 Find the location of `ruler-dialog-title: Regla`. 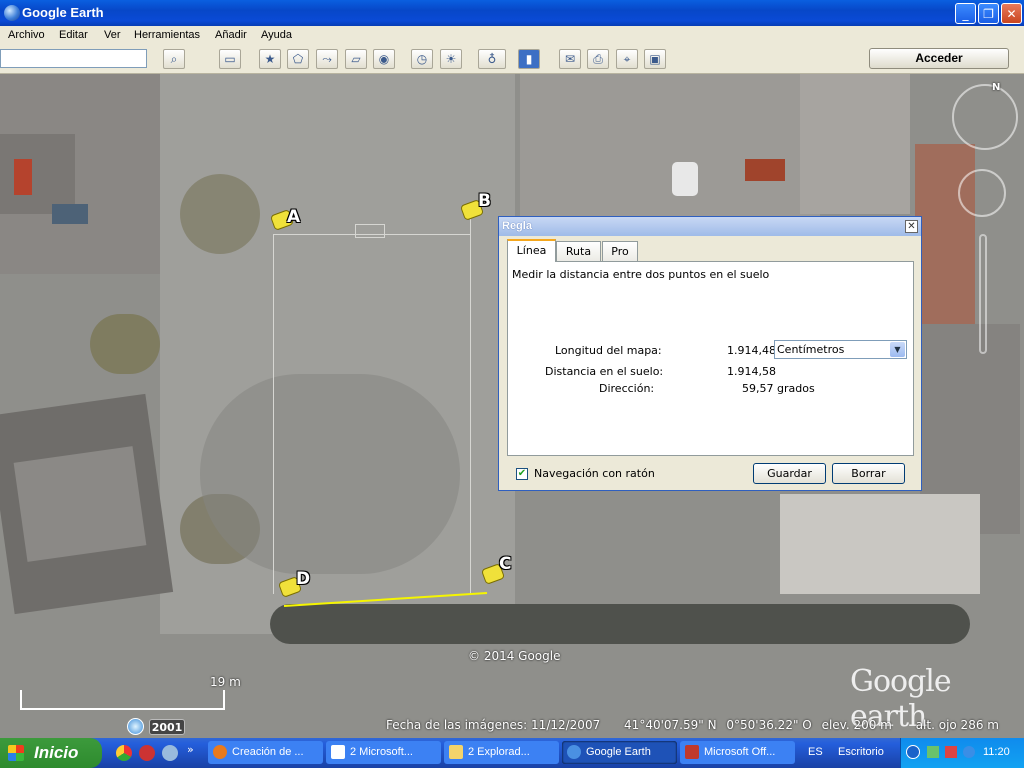

ruler-dialog-title: Regla is located at coordinates (517, 226).